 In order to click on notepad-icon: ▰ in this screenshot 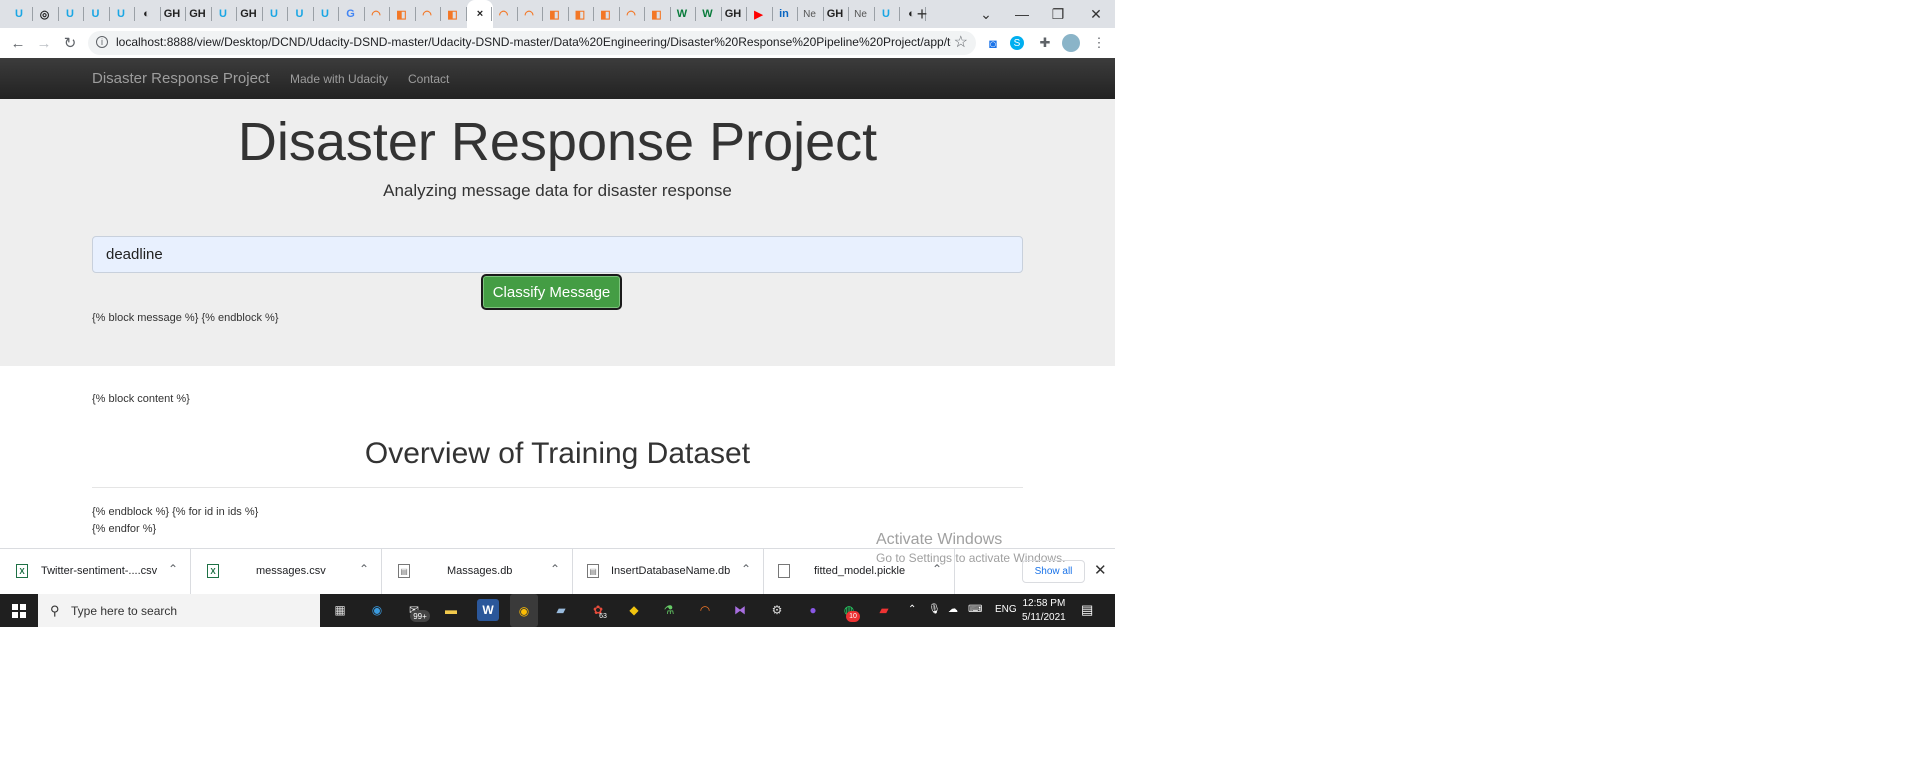, I will do `click(561, 610)`.